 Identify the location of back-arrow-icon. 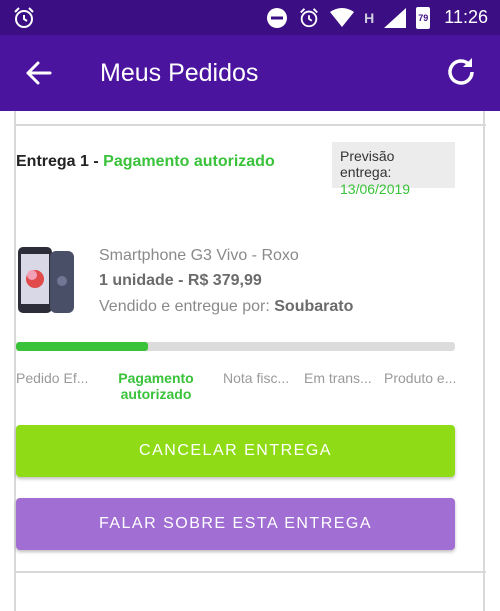
(38, 73).